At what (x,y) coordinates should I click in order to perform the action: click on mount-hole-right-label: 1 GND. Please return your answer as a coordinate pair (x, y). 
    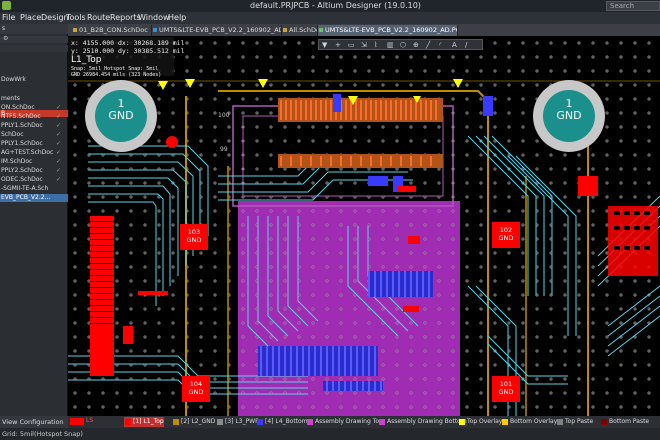
    Looking at the image, I should click on (569, 110).